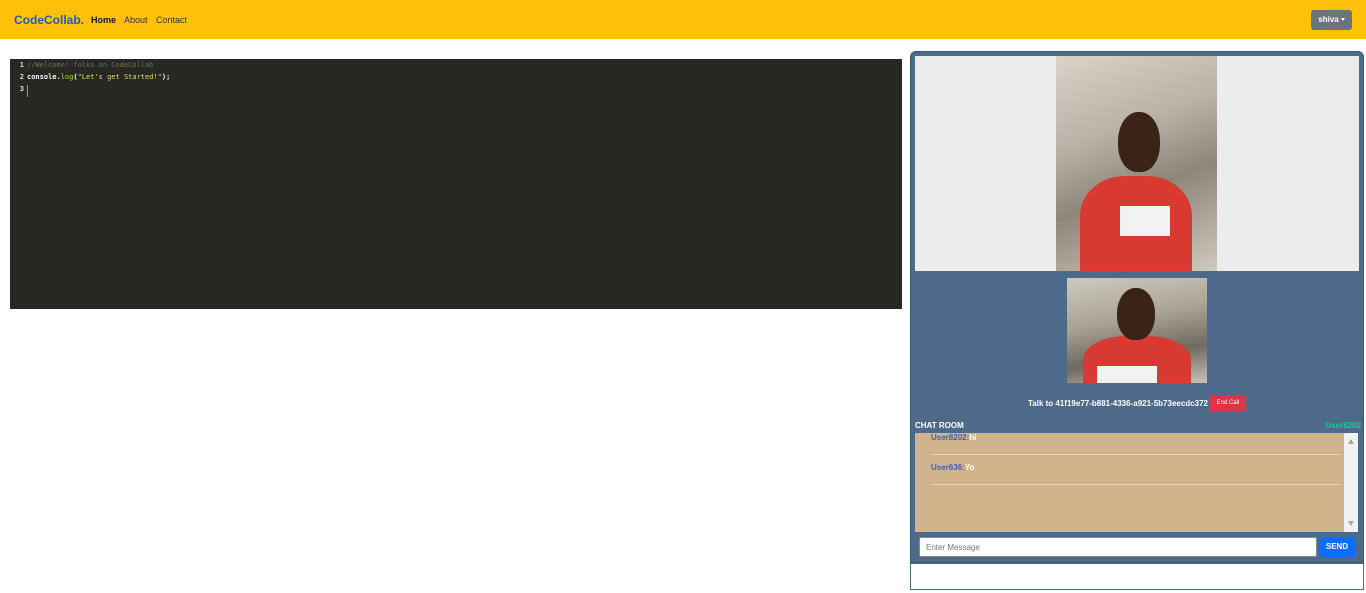  Describe the element at coordinates (950, 437) in the screenshot. I see `message-user: User8202:` at that location.